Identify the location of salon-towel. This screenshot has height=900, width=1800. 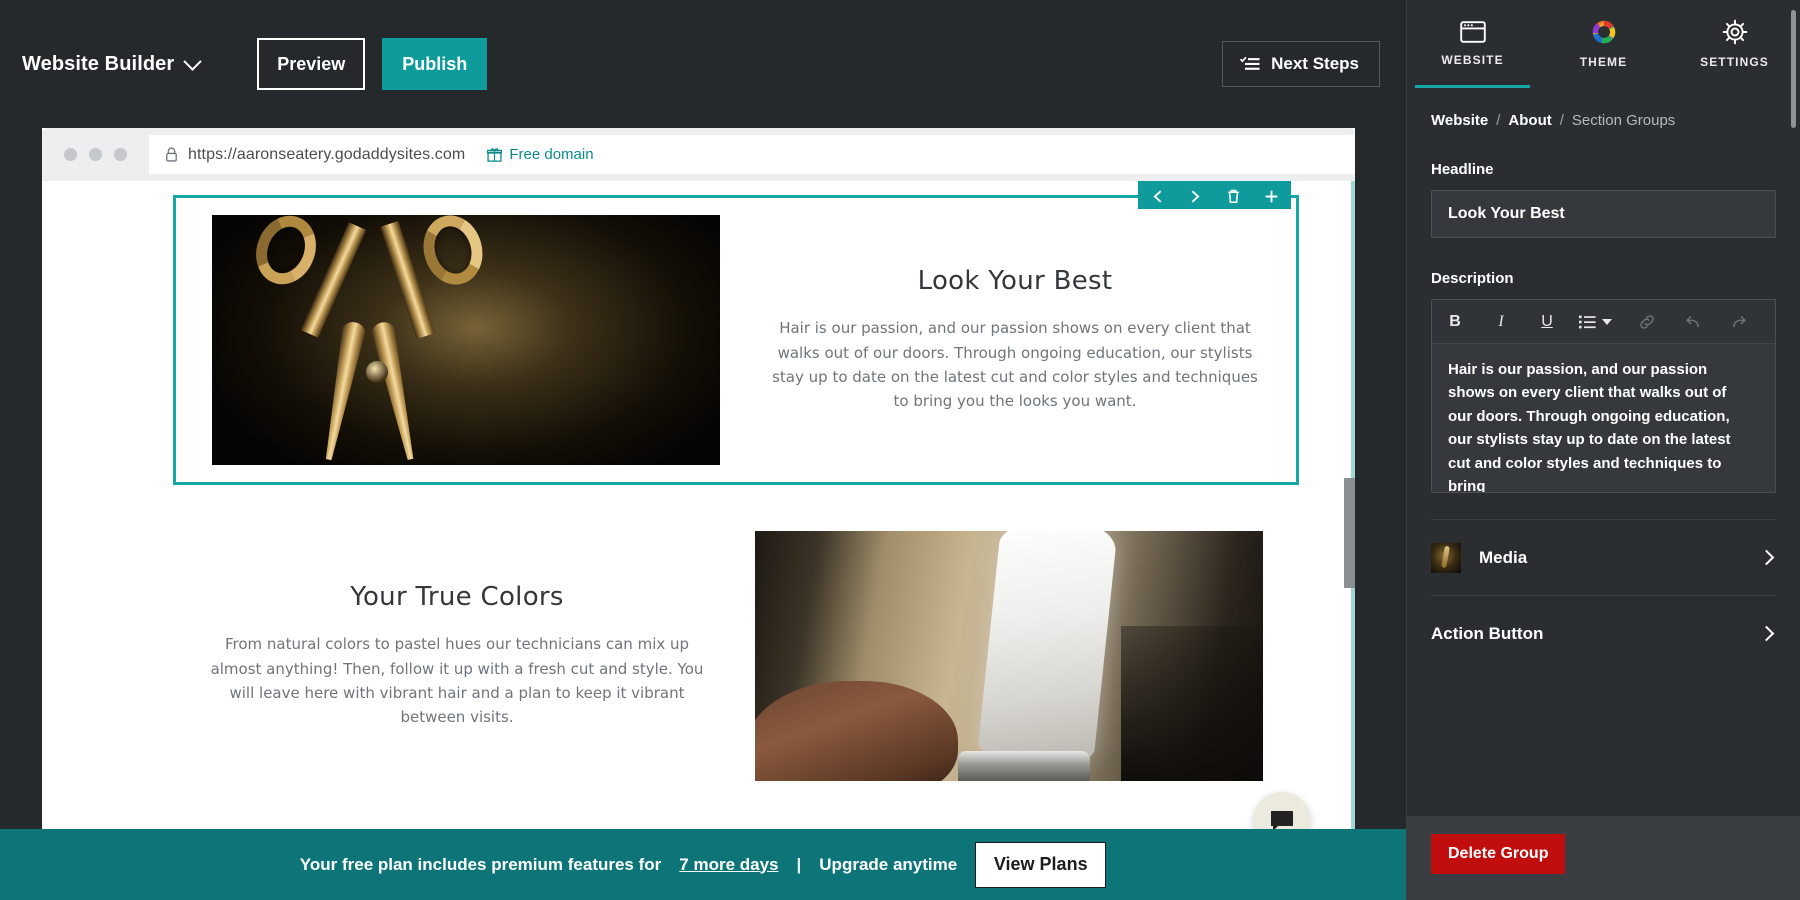
(1047, 647).